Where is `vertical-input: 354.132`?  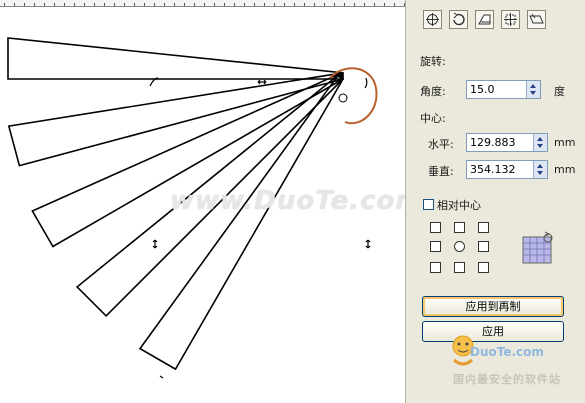 vertical-input: 354.132 is located at coordinates (507, 169).